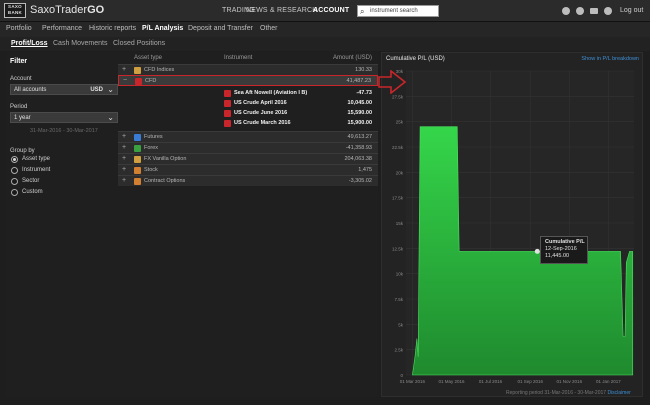  Describe the element at coordinates (62, 28) in the screenshot. I see `subnav-performance: Performance` at that location.